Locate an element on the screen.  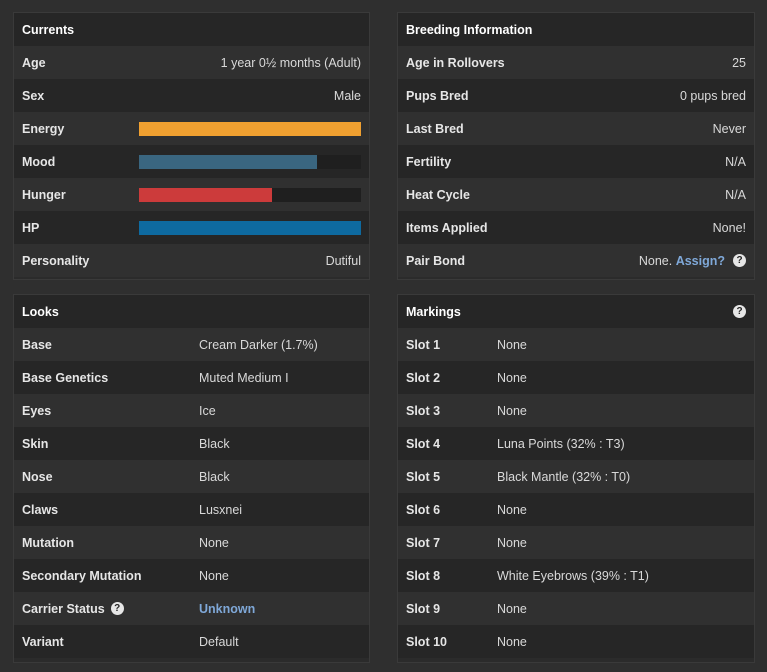
hp-bar is located at coordinates (250, 227).